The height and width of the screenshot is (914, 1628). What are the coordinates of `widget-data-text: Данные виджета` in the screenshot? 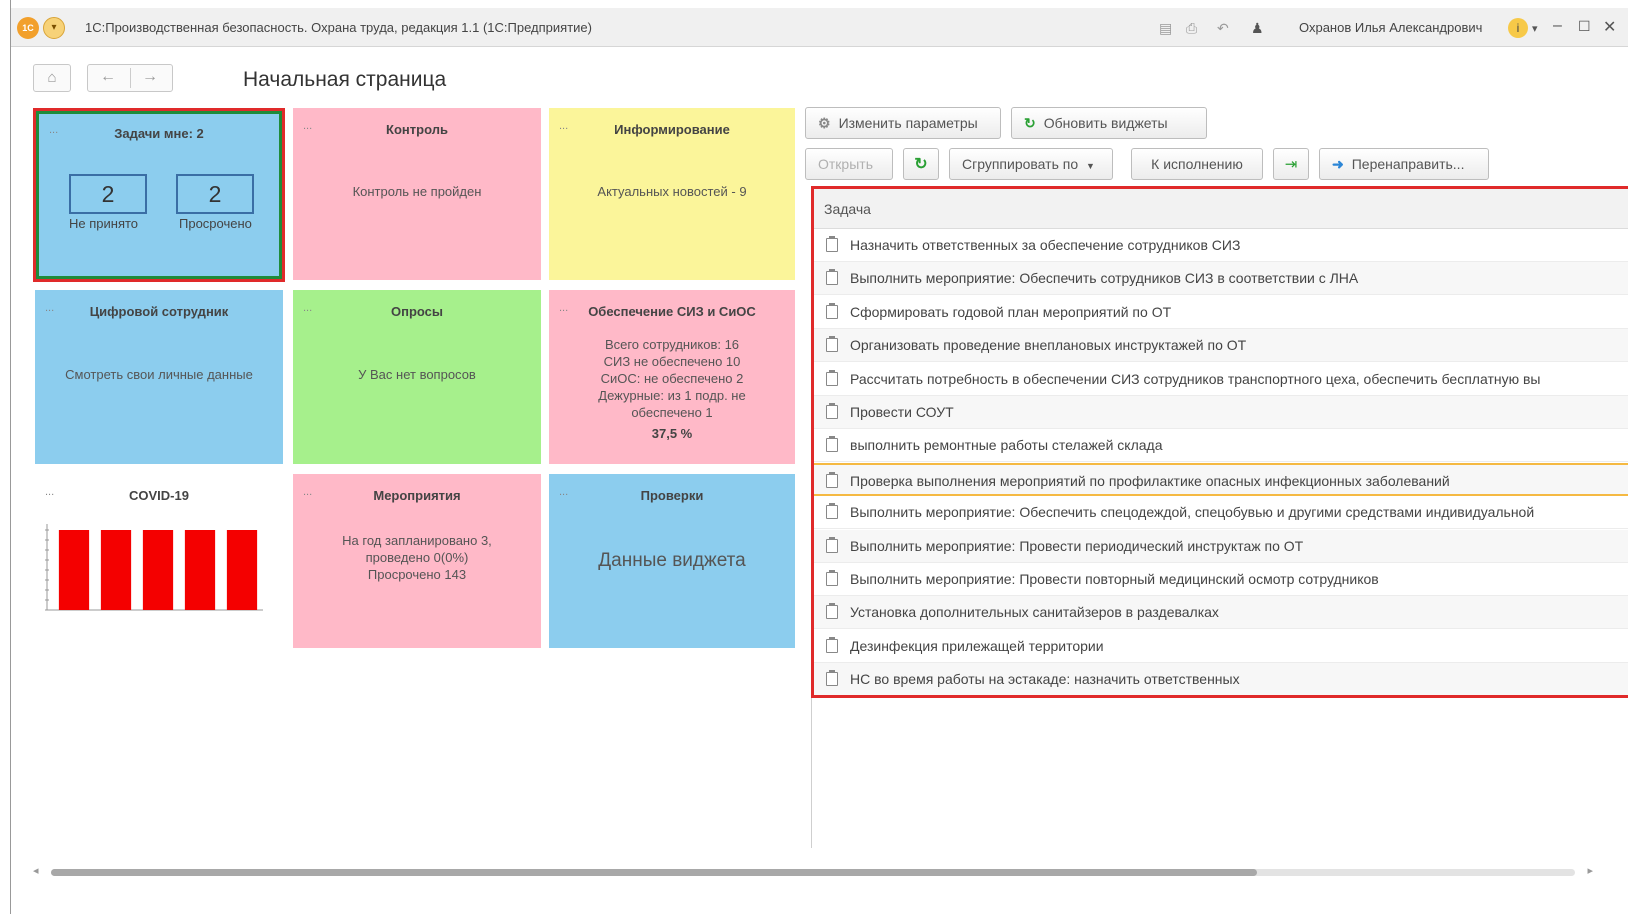 It's located at (672, 560).